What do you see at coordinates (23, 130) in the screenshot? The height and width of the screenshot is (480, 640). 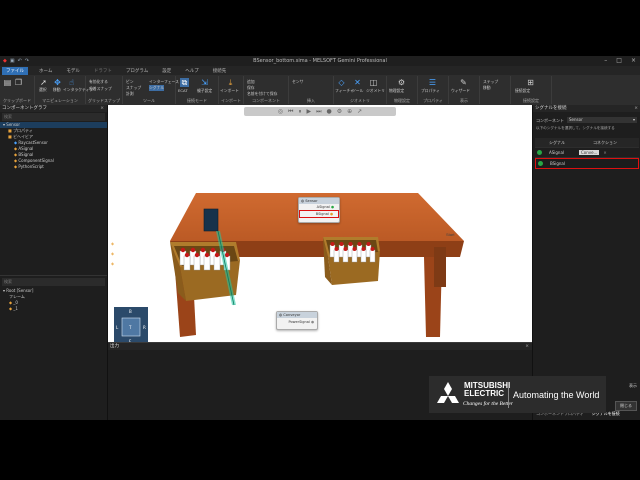 I see `tree-label: プロパティ` at bounding box center [23, 130].